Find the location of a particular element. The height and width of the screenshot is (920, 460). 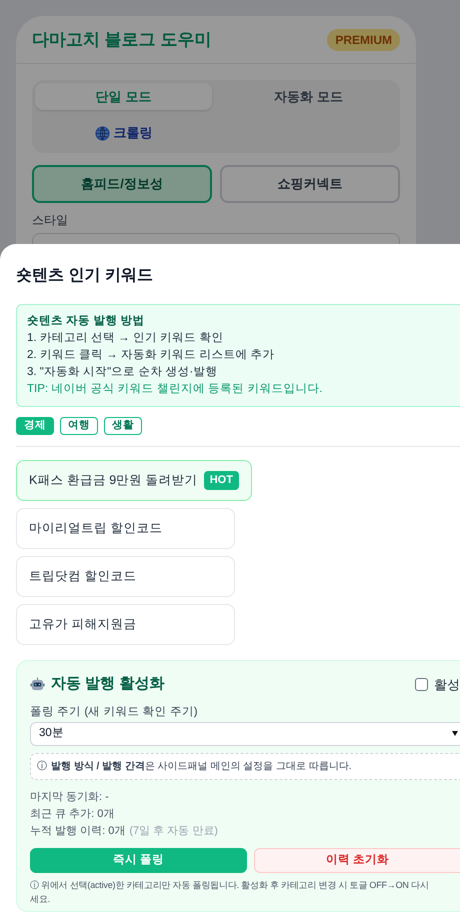

sheet-title: 숏텐츠 인기 키워드 is located at coordinates (85, 276).